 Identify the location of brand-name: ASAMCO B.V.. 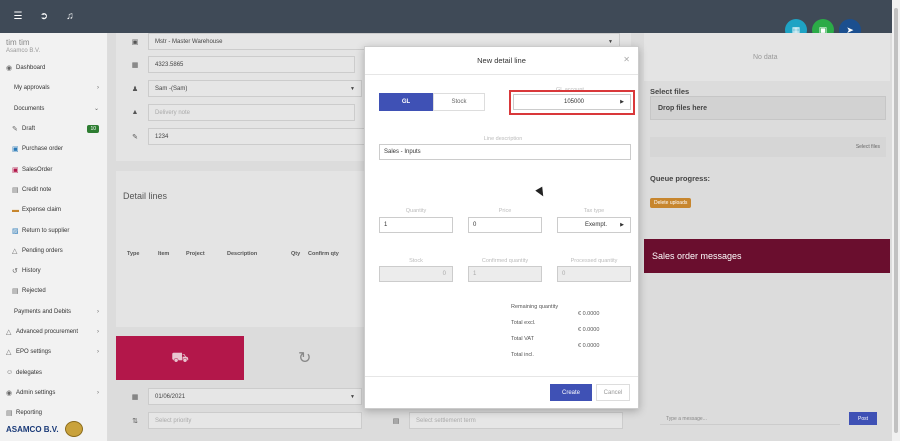
(32, 429).